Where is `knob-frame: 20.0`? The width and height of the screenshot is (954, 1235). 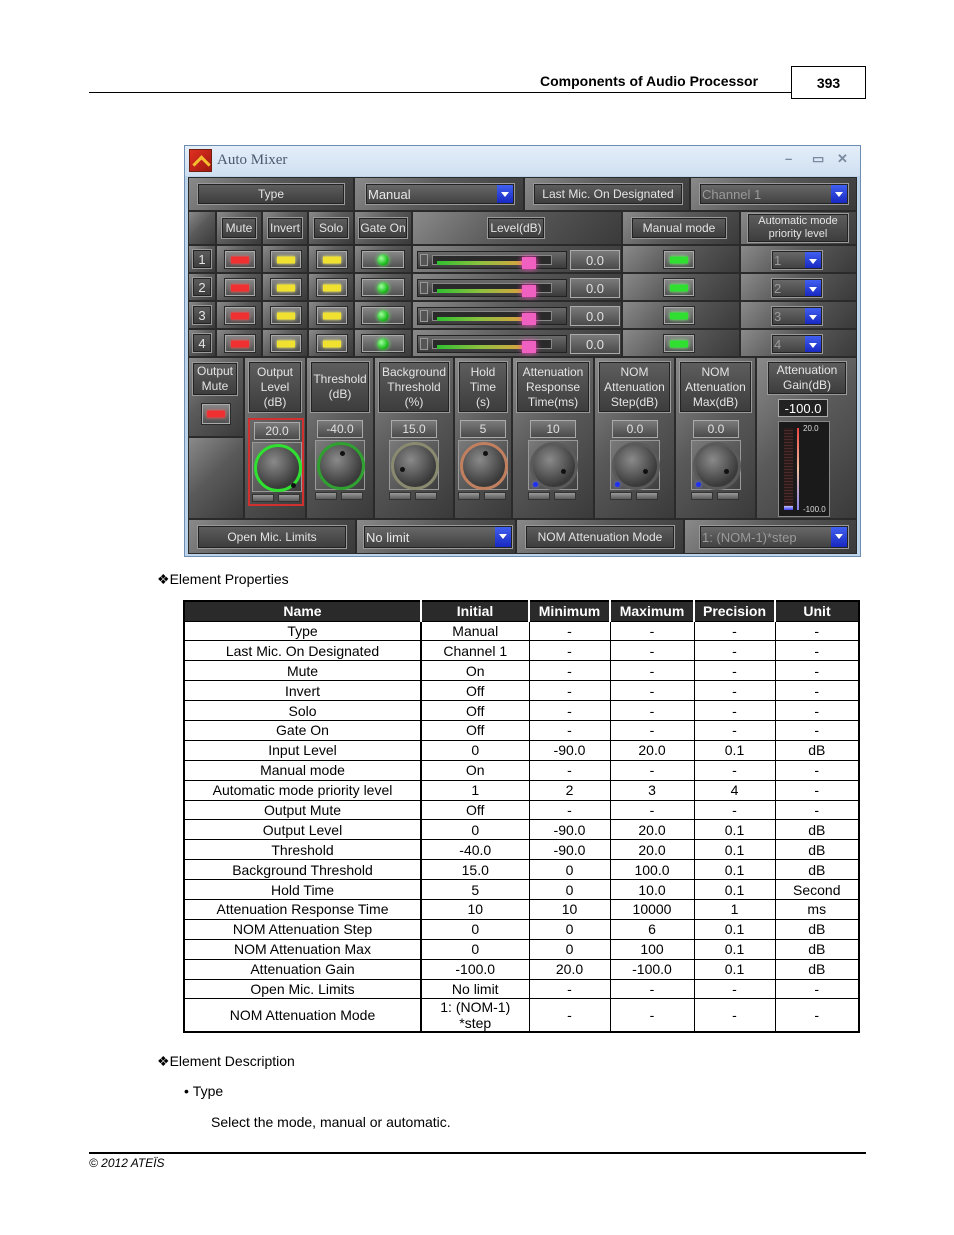 knob-frame: 20.0 is located at coordinates (276, 462).